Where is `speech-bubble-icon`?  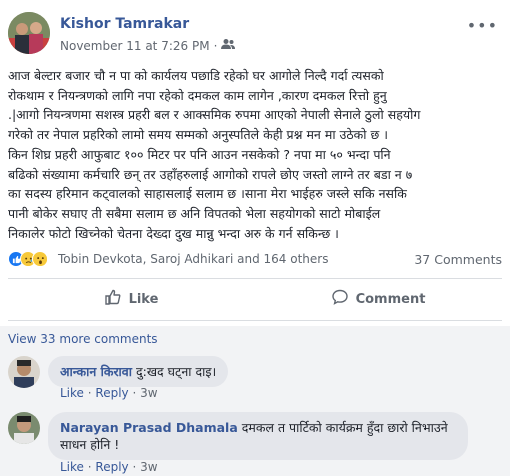 speech-bubble-icon is located at coordinates (339, 299).